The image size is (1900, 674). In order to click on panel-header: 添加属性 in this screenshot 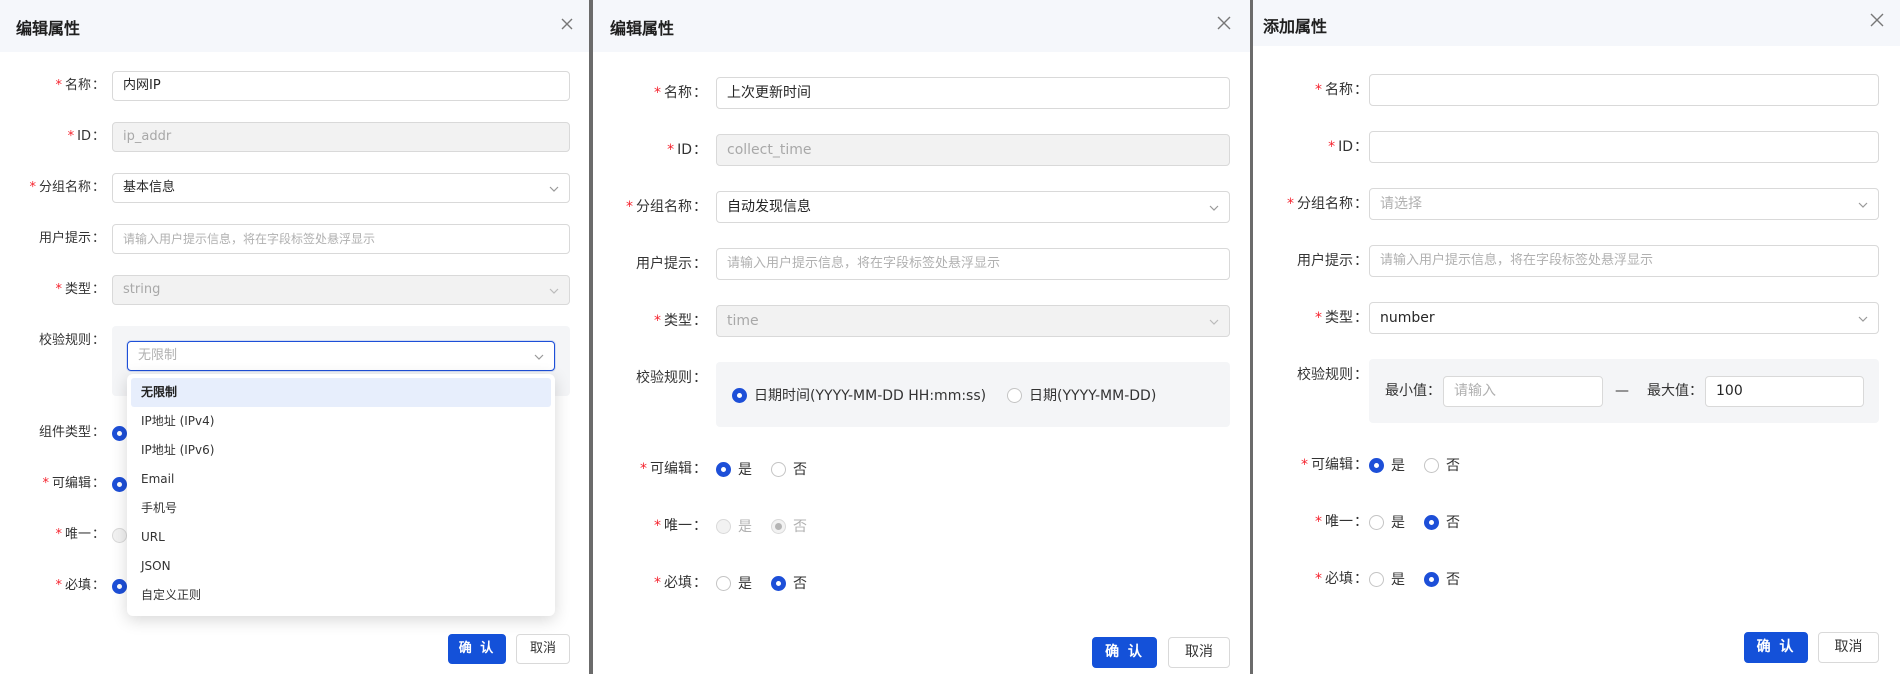, I will do `click(1576, 23)`.